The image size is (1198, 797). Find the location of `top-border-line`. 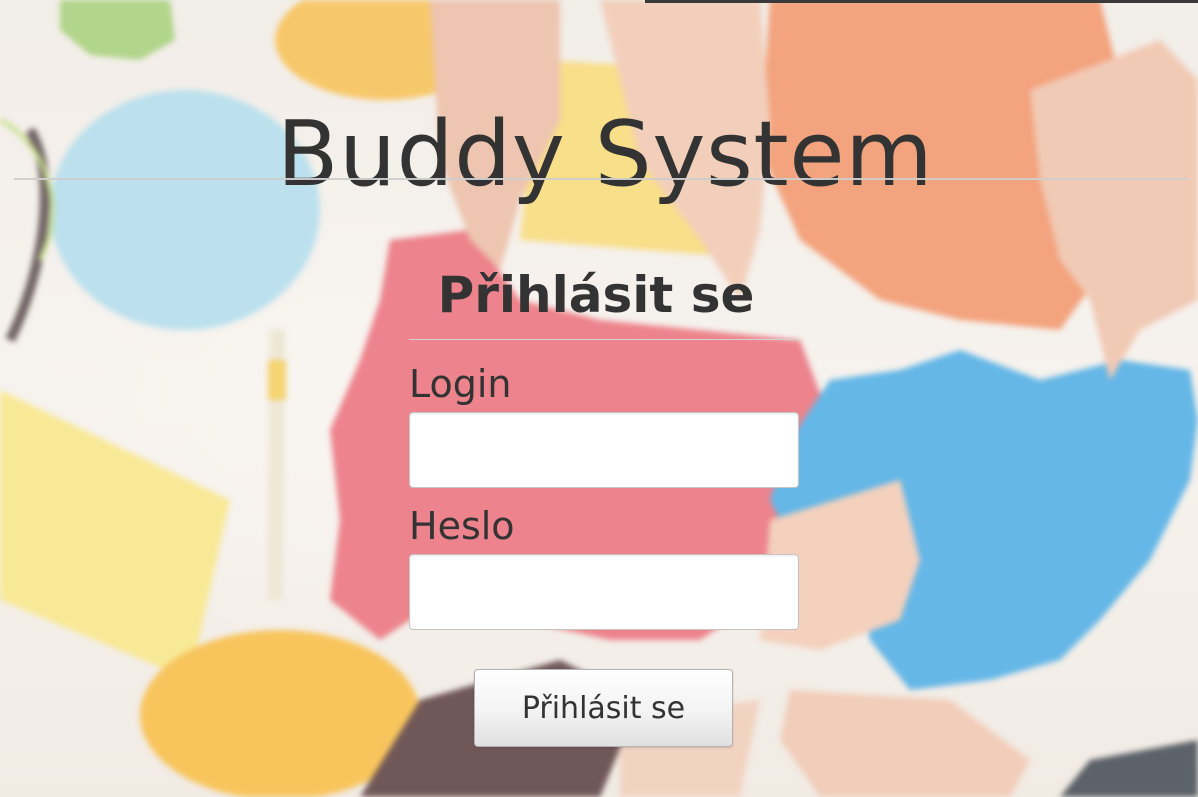

top-border-line is located at coordinates (921, 1).